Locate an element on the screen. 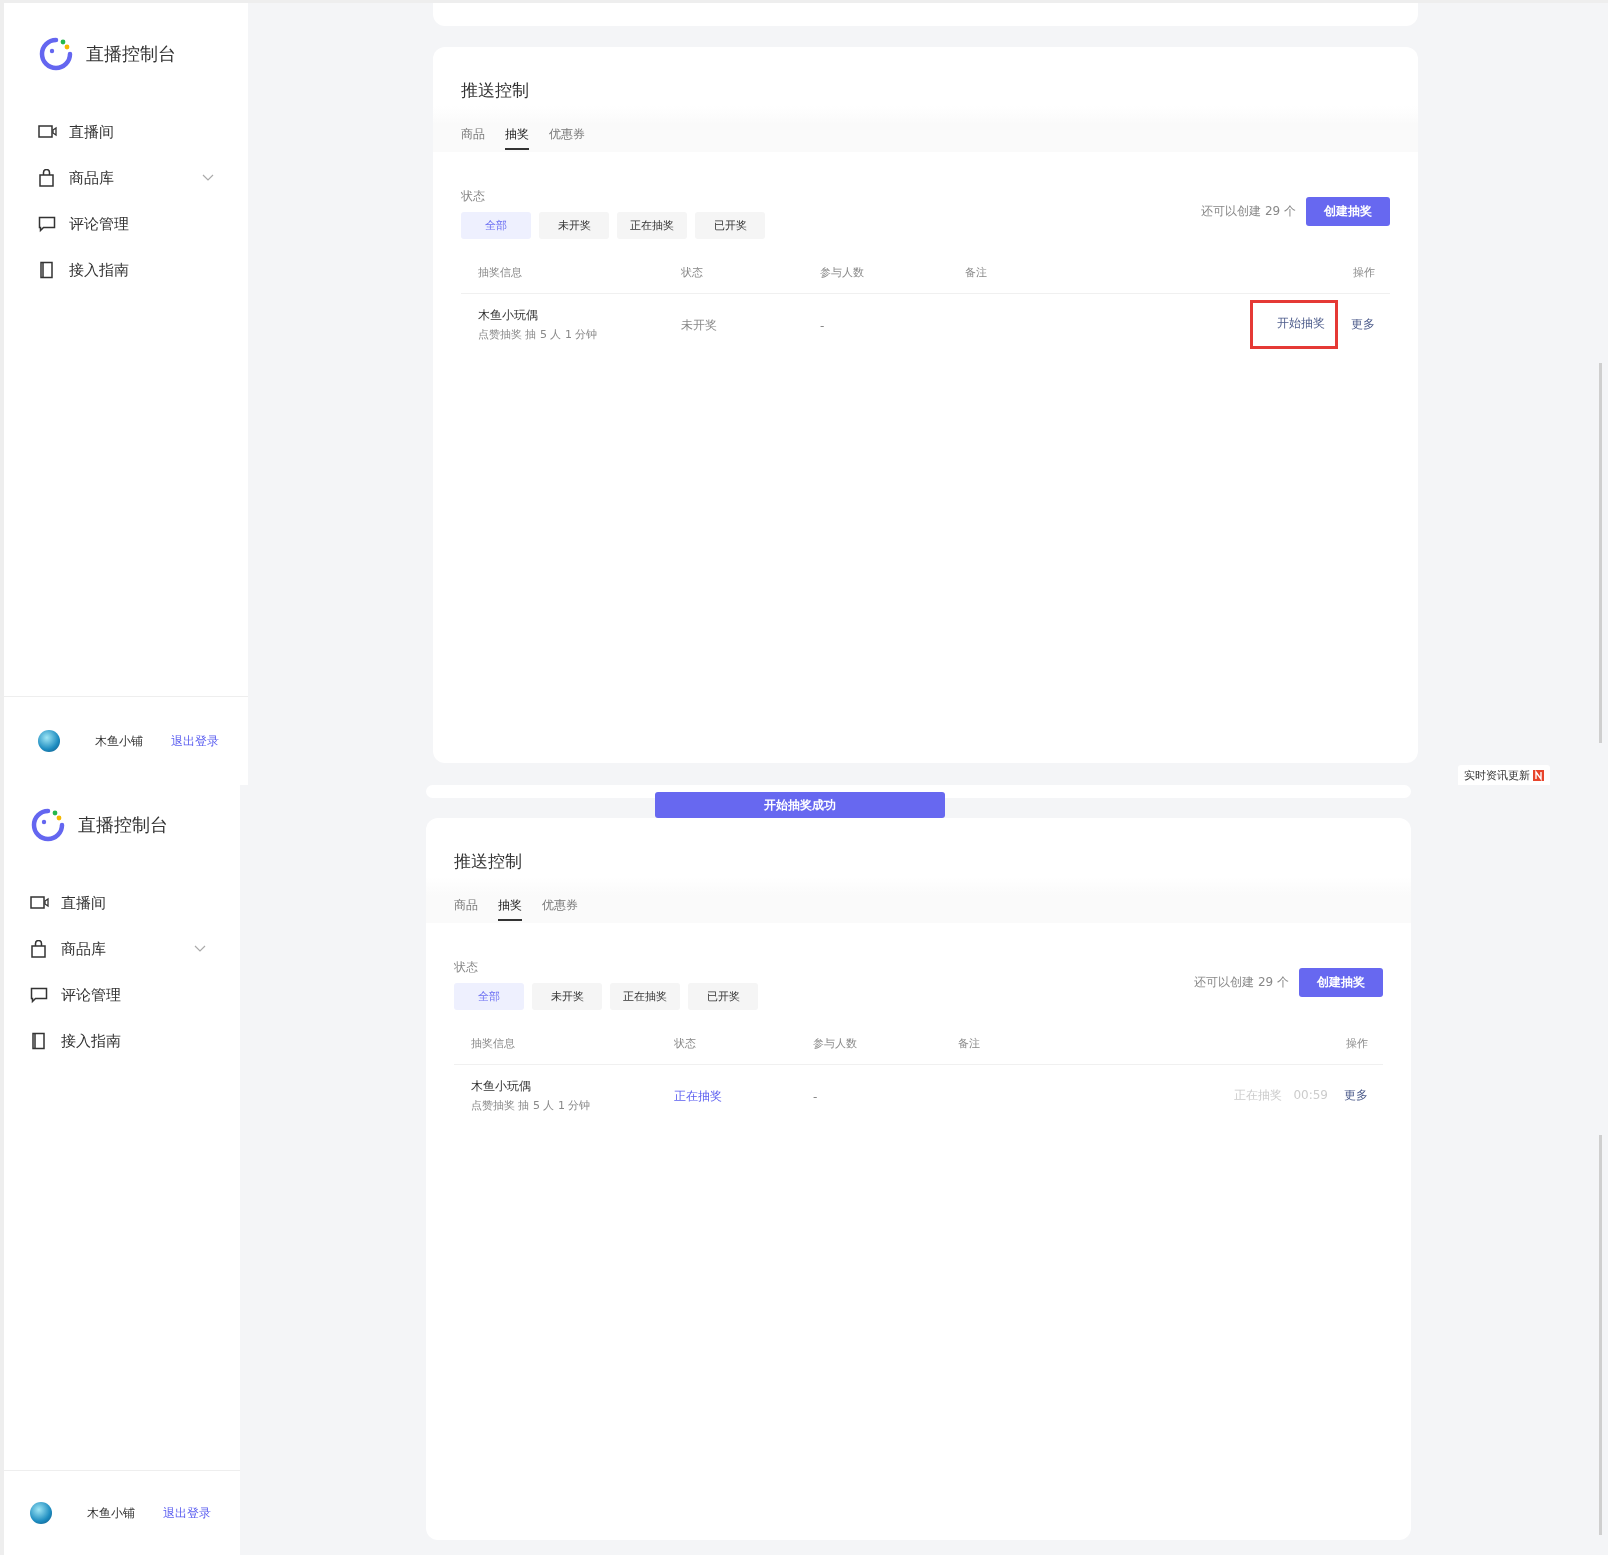 Image resolution: width=1608 pixels, height=1555 pixels. toast-message: 开始抽奖成功 is located at coordinates (800, 805).